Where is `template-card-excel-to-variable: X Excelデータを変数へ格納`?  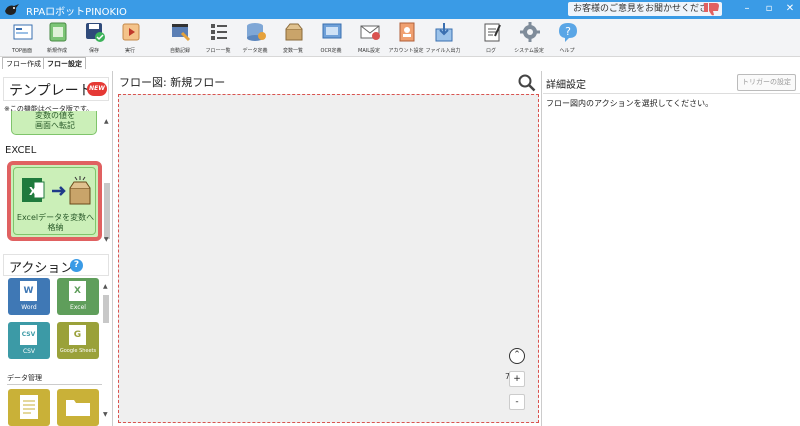
template-card-excel-to-variable: X Excelデータを変数へ格納 is located at coordinates (54, 201).